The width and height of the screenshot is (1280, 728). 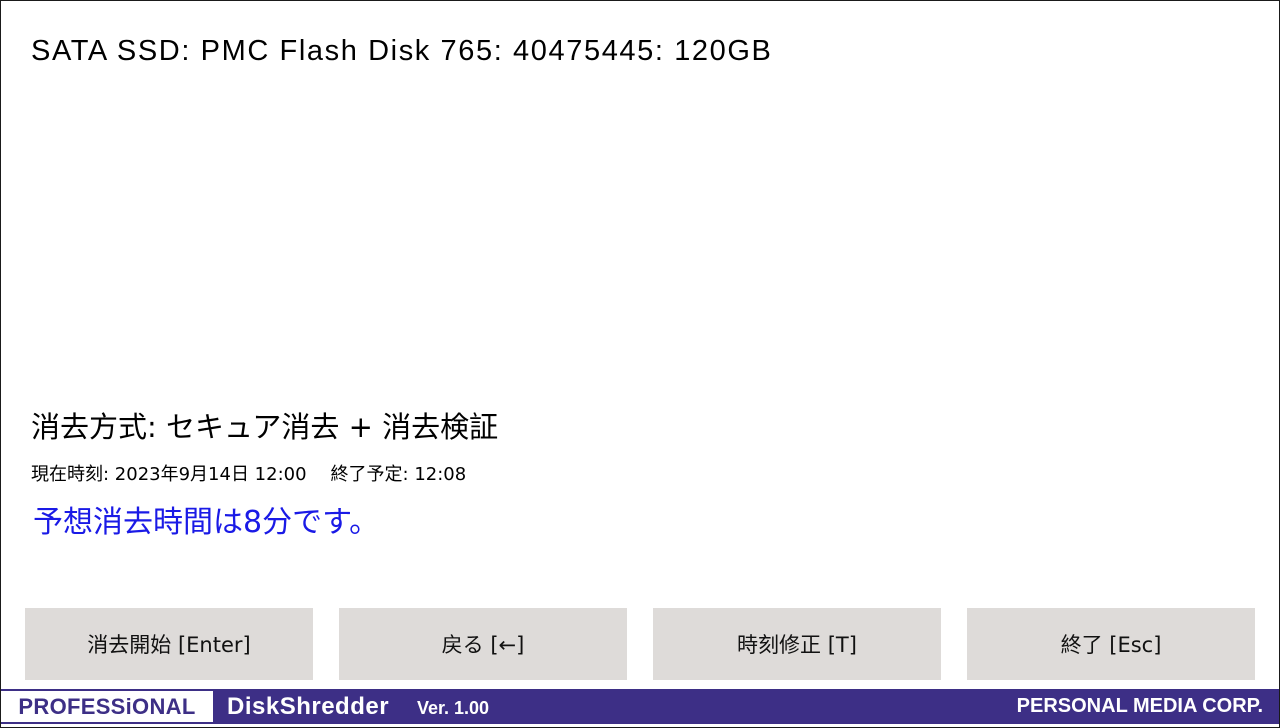 I want to click on product-name: DiskShredder, so click(x=308, y=706).